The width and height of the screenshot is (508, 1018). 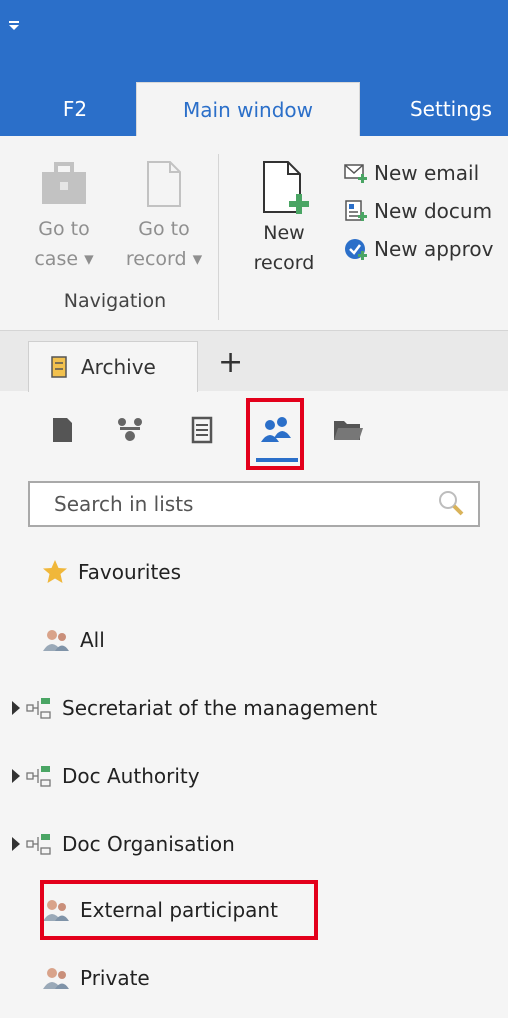 I want to click on tab-f2: F2, so click(x=75, y=109).